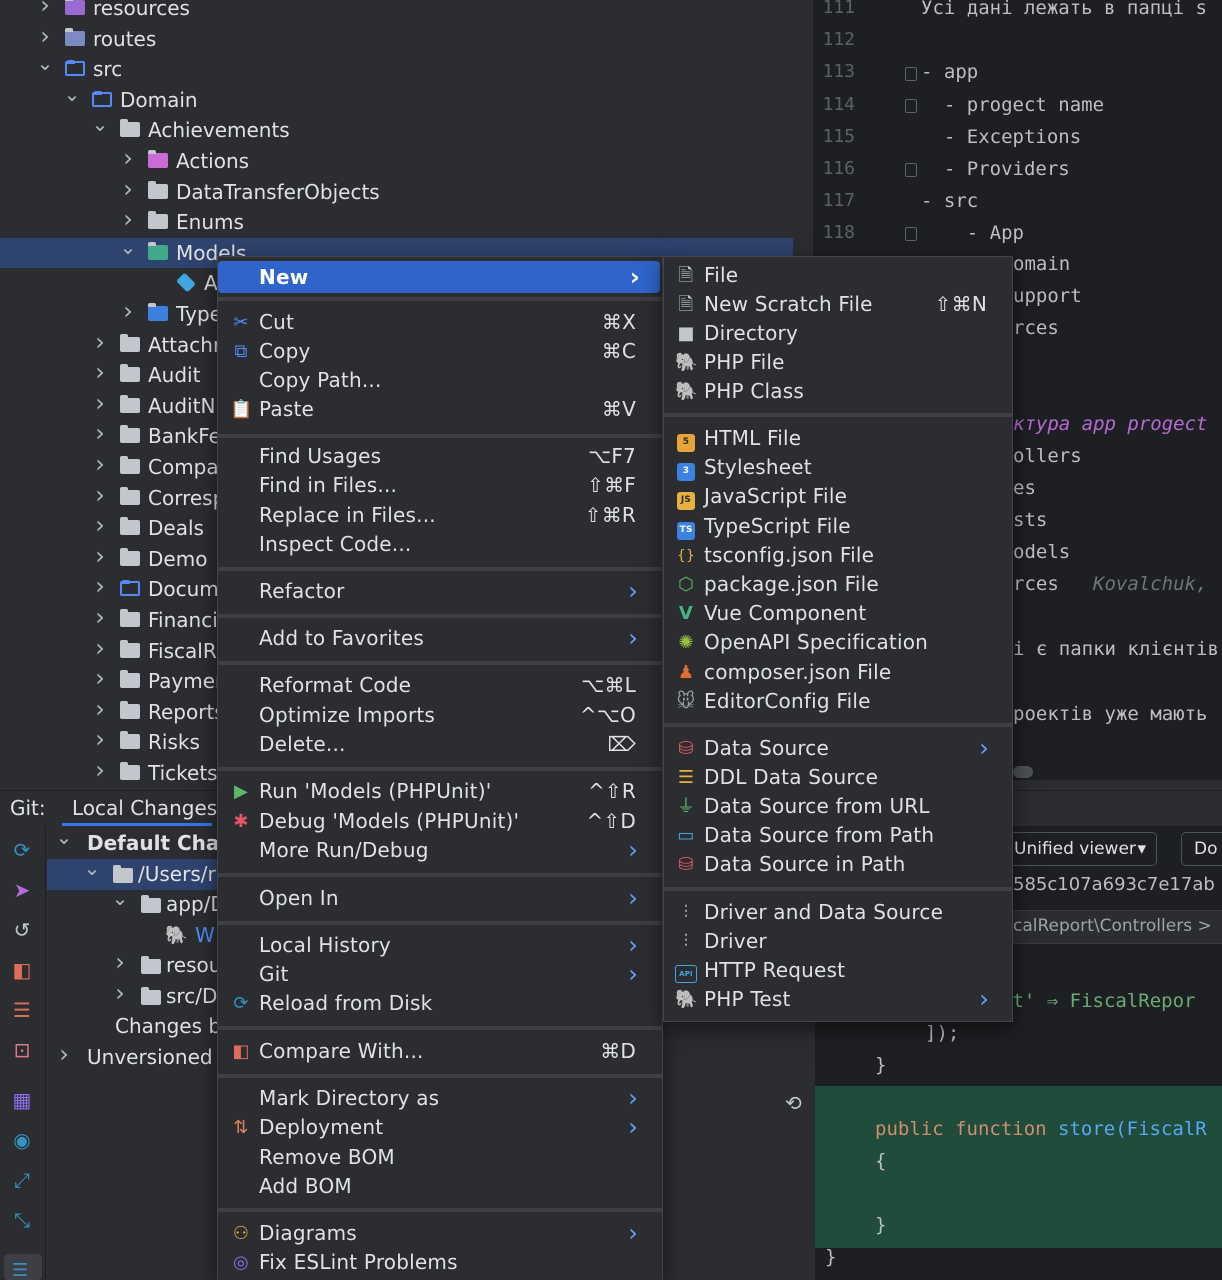 This screenshot has height=1280, width=1222. Describe the element at coordinates (838, 912) in the screenshot. I see `new-item-driver-and-data-source: ⫶ Driver and Data Source` at that location.